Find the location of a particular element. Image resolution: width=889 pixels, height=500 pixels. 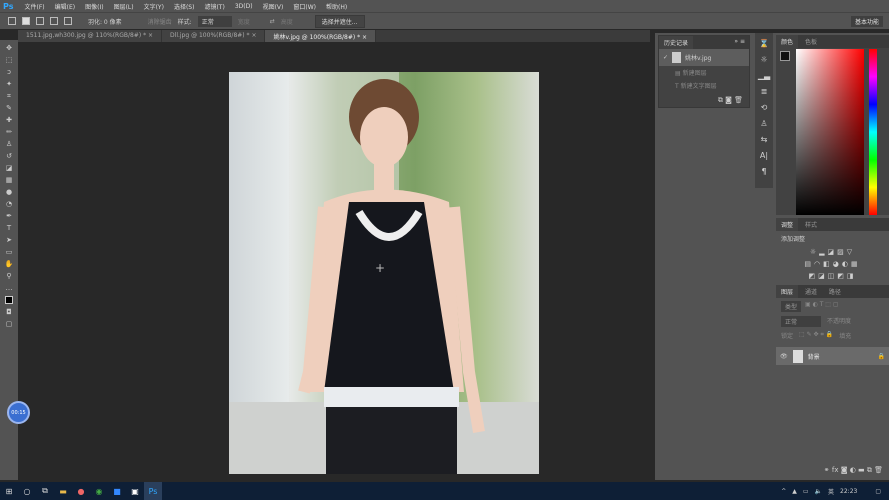

battery-icon: ▭ is located at coordinates (806, 491).